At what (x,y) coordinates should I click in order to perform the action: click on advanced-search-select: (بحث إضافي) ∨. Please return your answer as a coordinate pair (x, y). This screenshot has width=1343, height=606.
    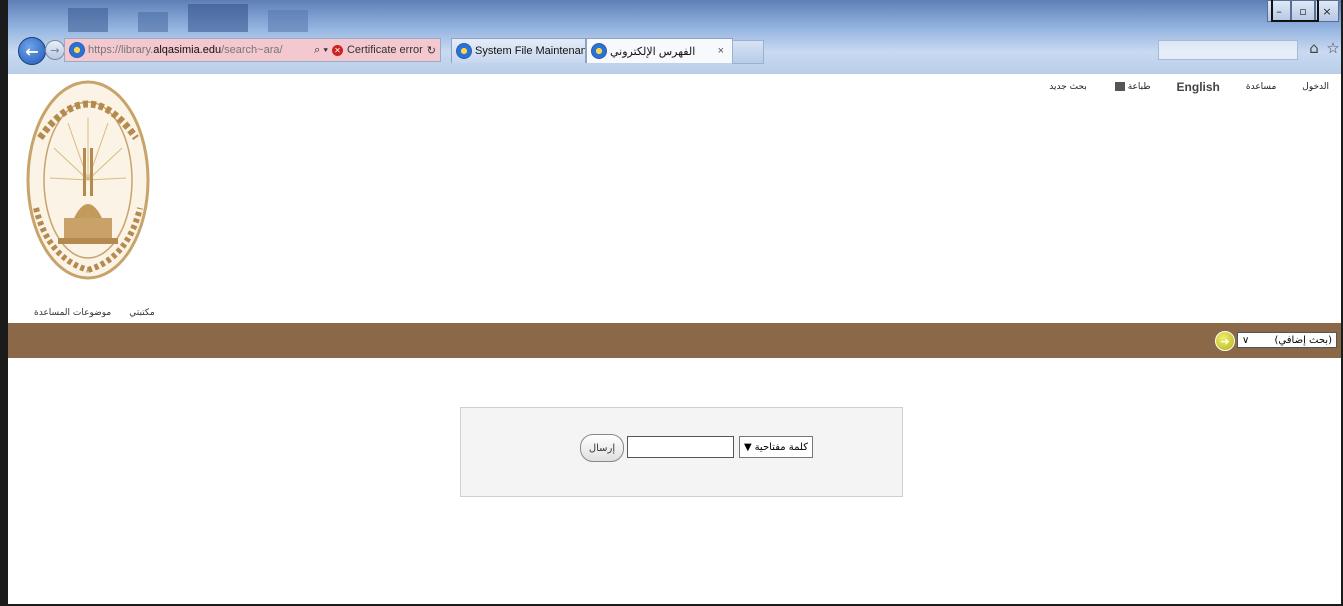
    Looking at the image, I should click on (1287, 340).